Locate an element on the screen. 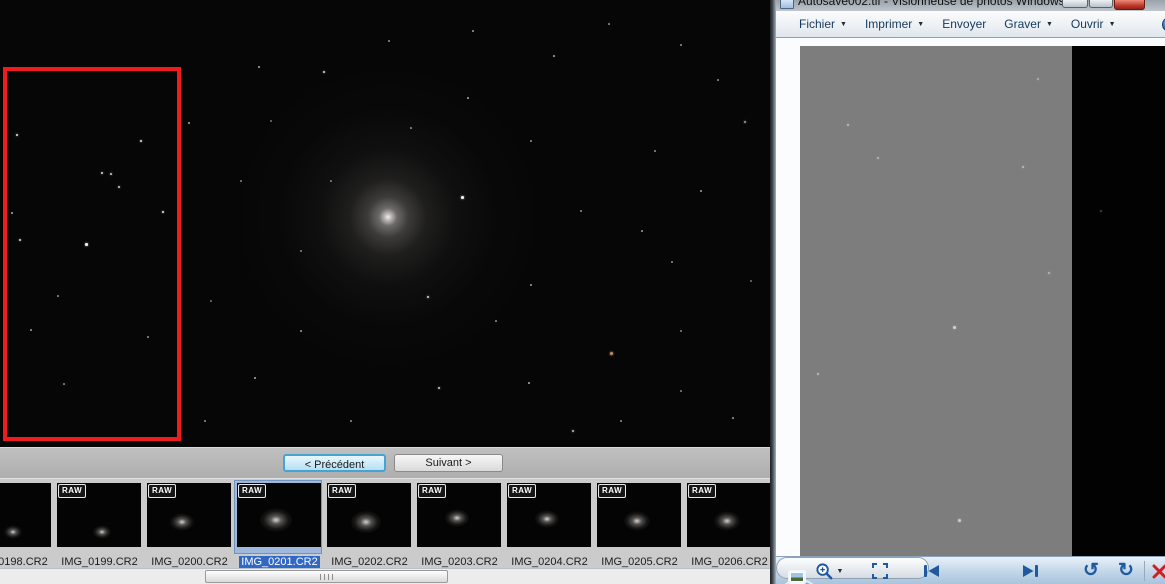  menu-label: Imprimer is located at coordinates (888, 24).